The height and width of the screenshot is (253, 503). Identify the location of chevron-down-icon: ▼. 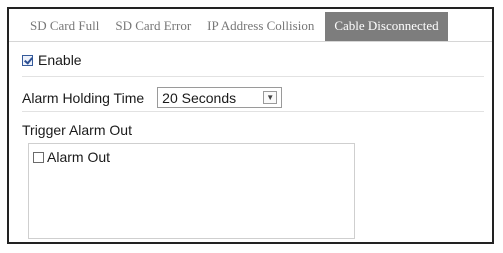
(270, 97).